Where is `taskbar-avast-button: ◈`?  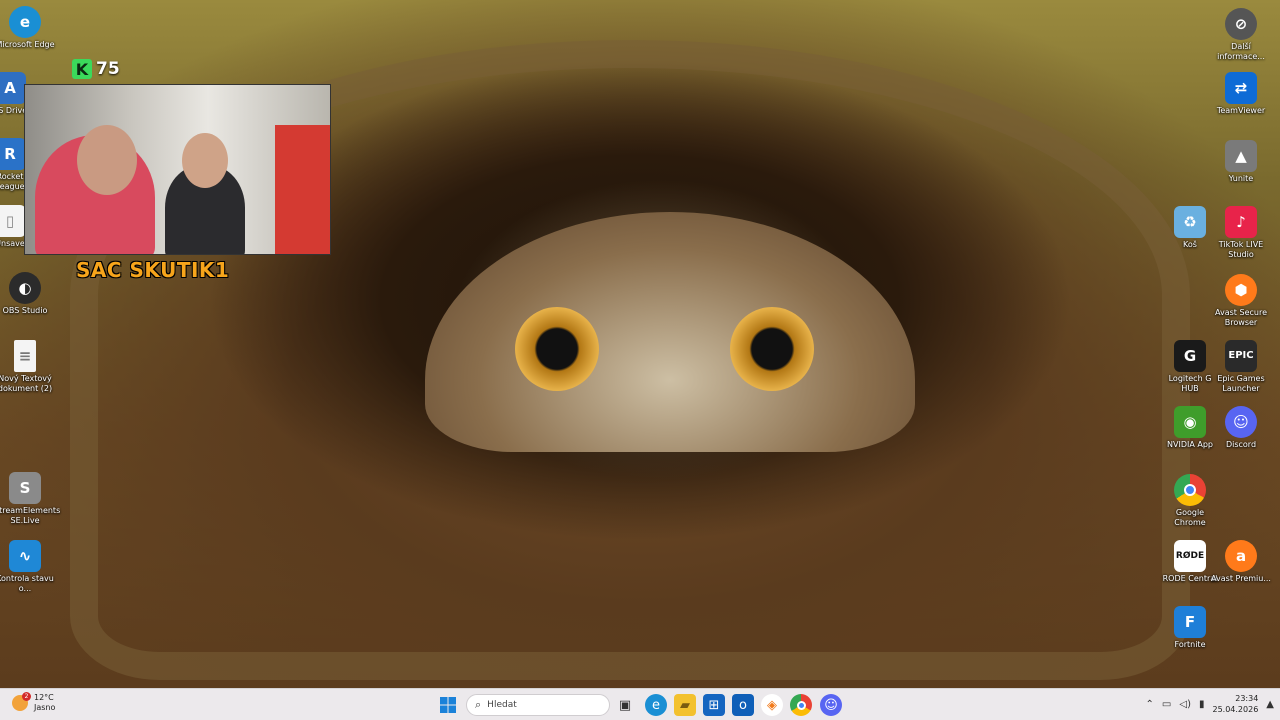
taskbar-avast-button: ◈ is located at coordinates (772, 705).